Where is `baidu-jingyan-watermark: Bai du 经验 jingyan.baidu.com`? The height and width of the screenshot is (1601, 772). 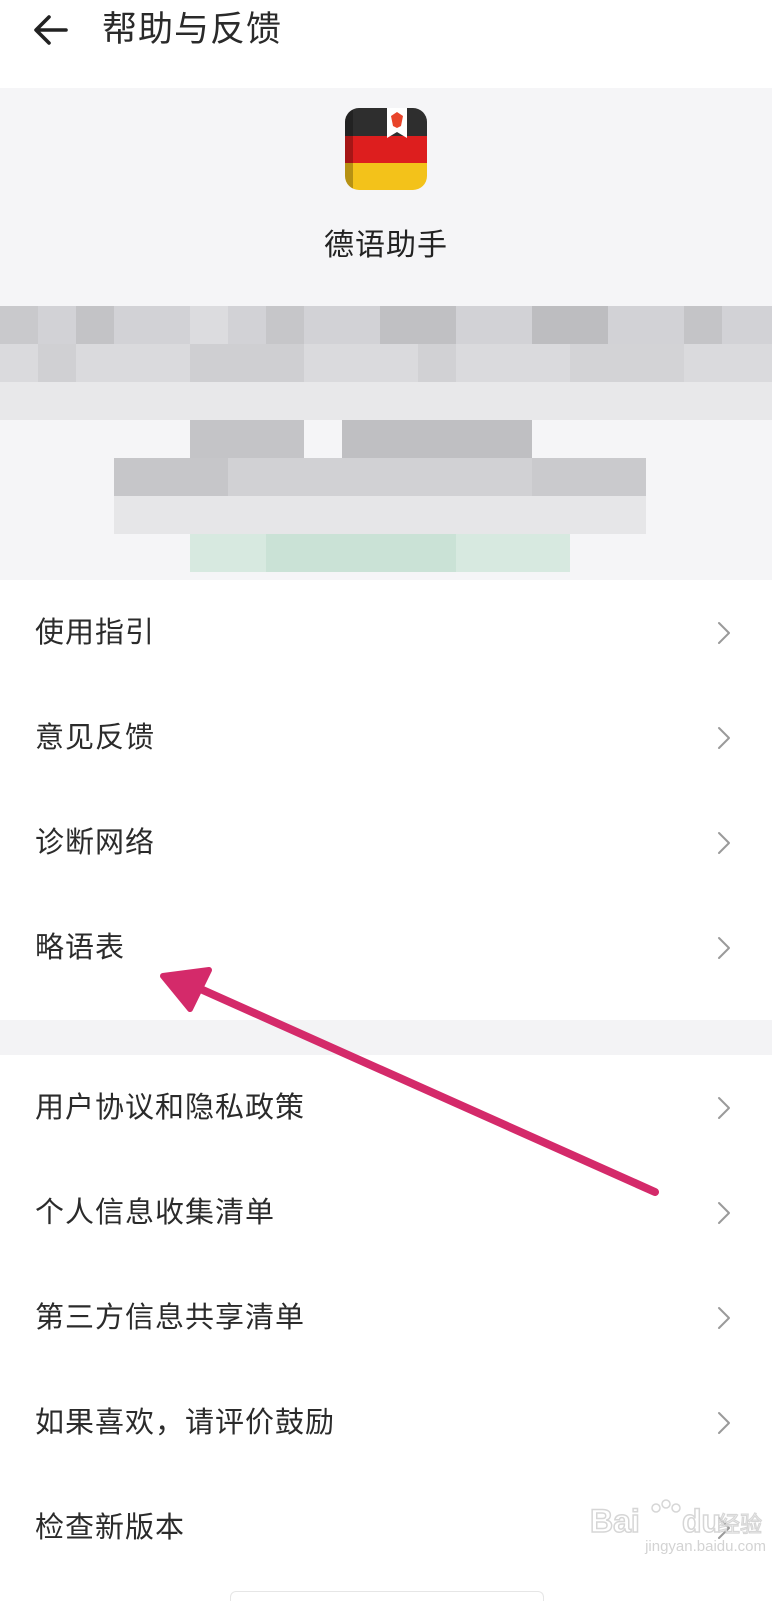 baidu-jingyan-watermark: Bai du 经验 jingyan.baidu.com is located at coordinates (677, 1538).